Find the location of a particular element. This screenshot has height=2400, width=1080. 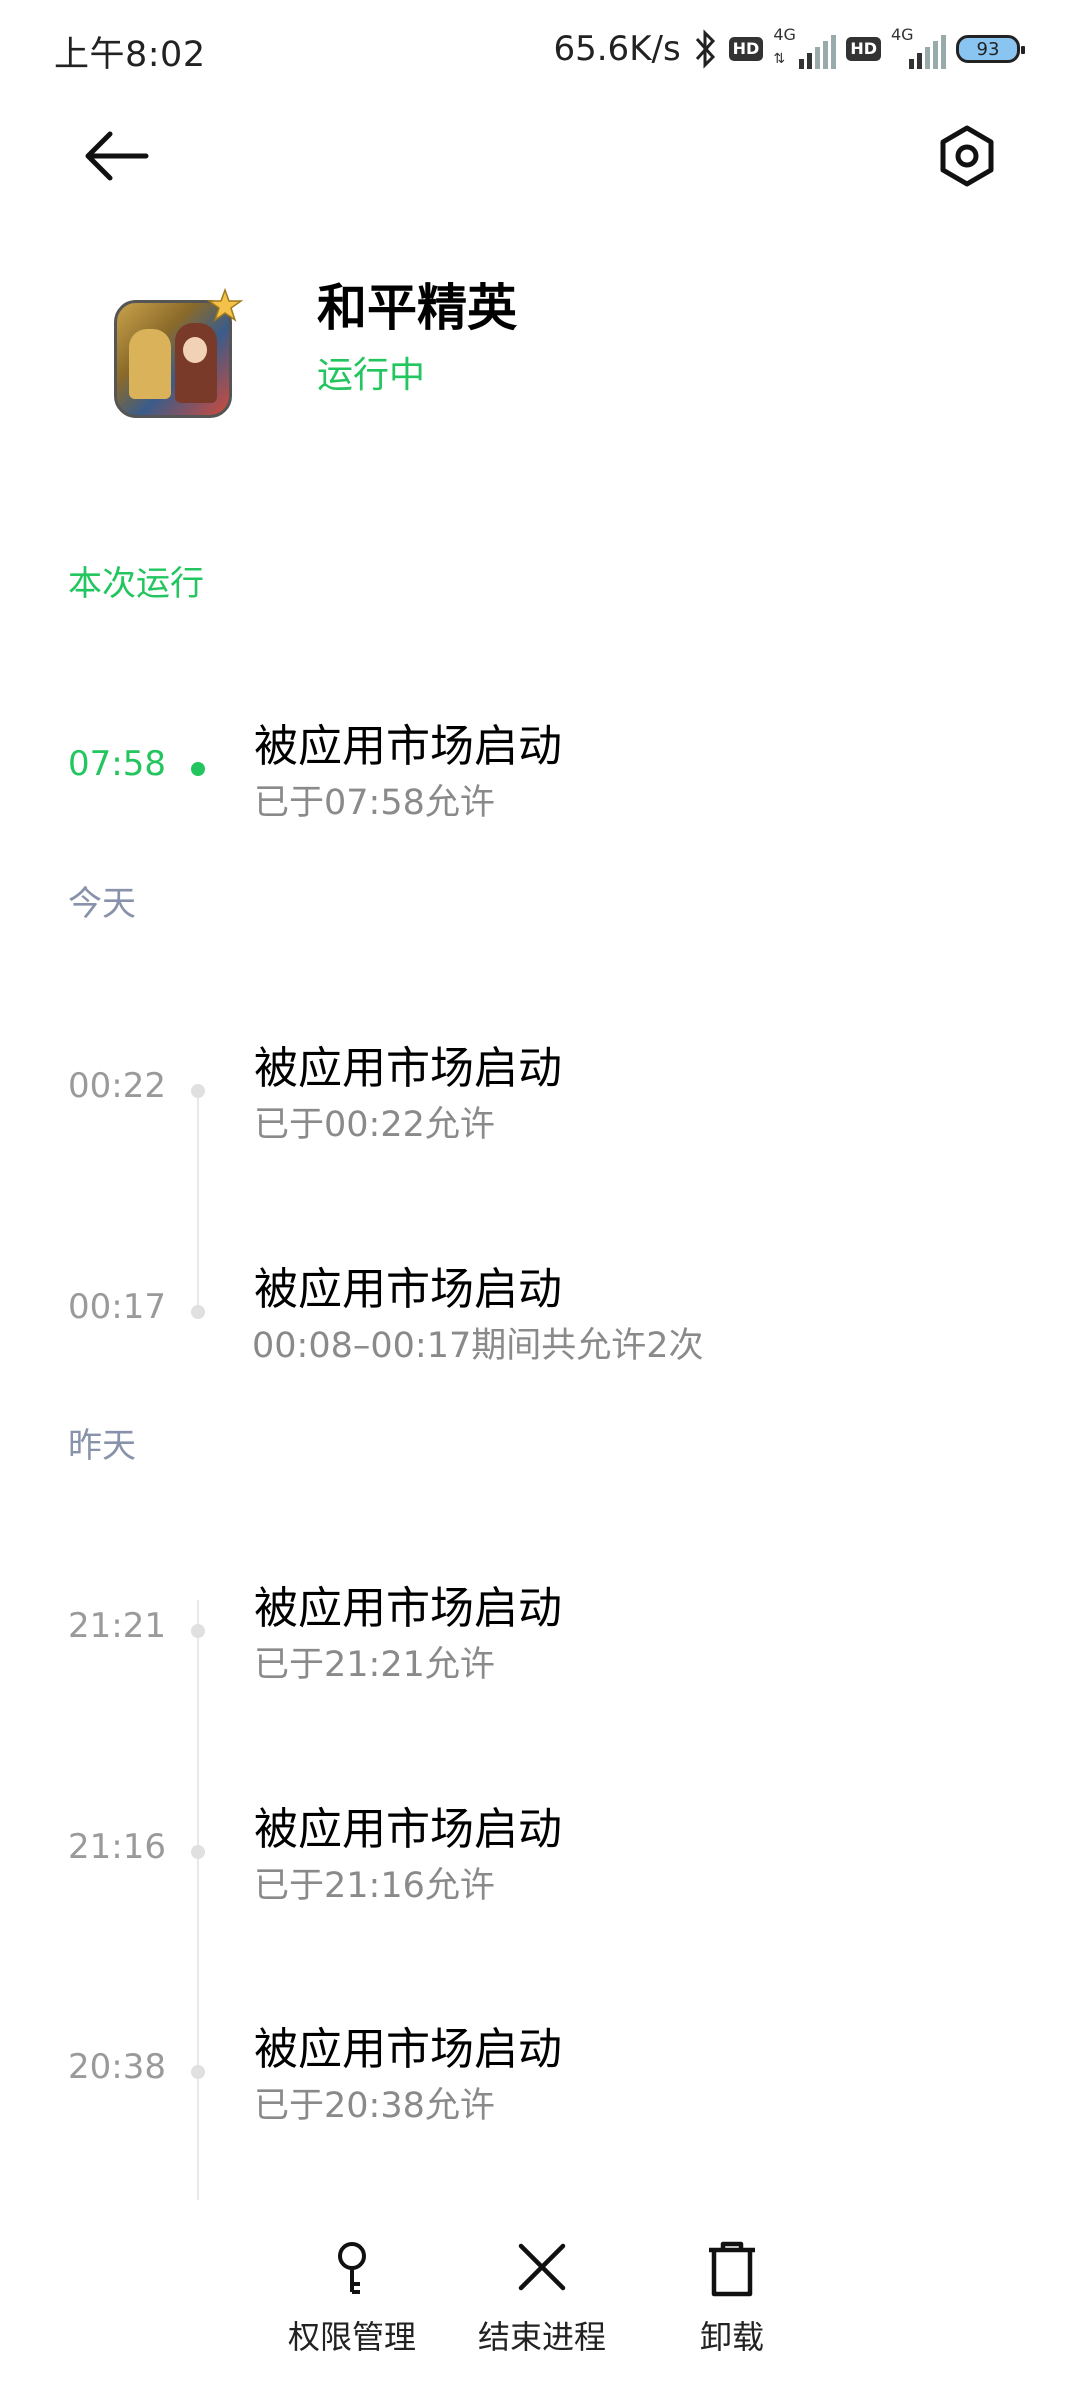

battery-icon: 93 is located at coordinates (990, 49).